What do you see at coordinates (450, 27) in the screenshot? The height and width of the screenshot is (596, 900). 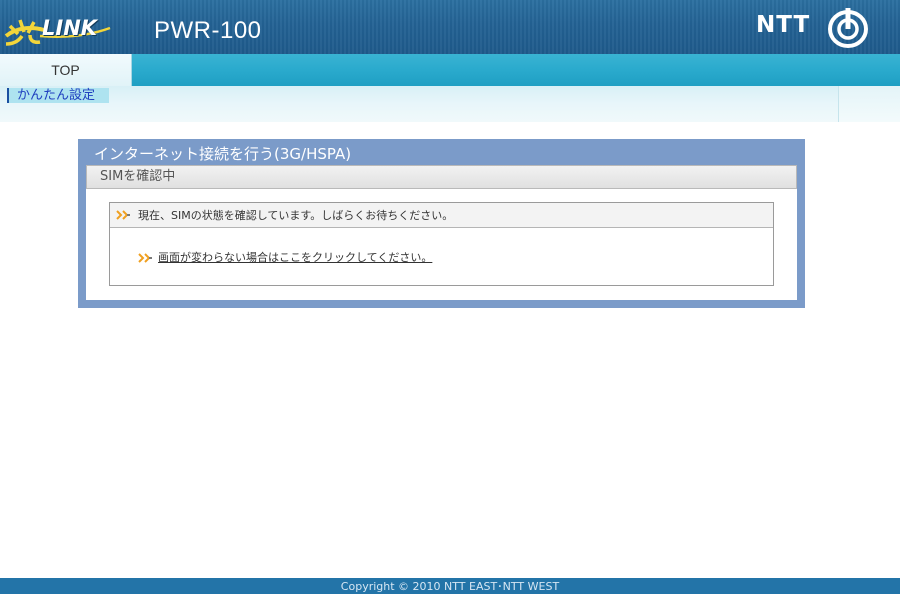 I see `app-header: LINK PWR-100 NTT` at bounding box center [450, 27].